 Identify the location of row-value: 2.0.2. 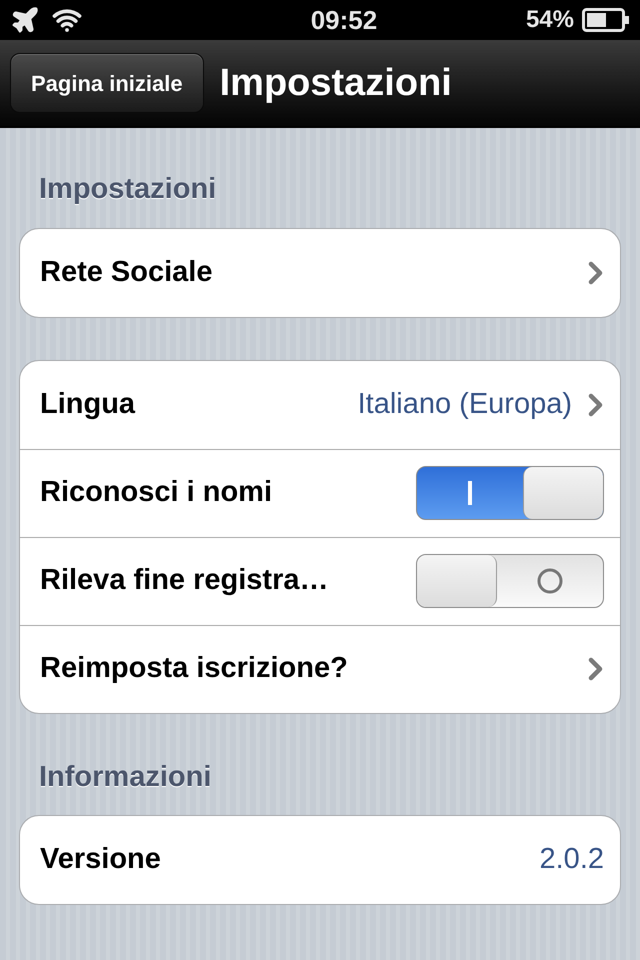
(572, 860).